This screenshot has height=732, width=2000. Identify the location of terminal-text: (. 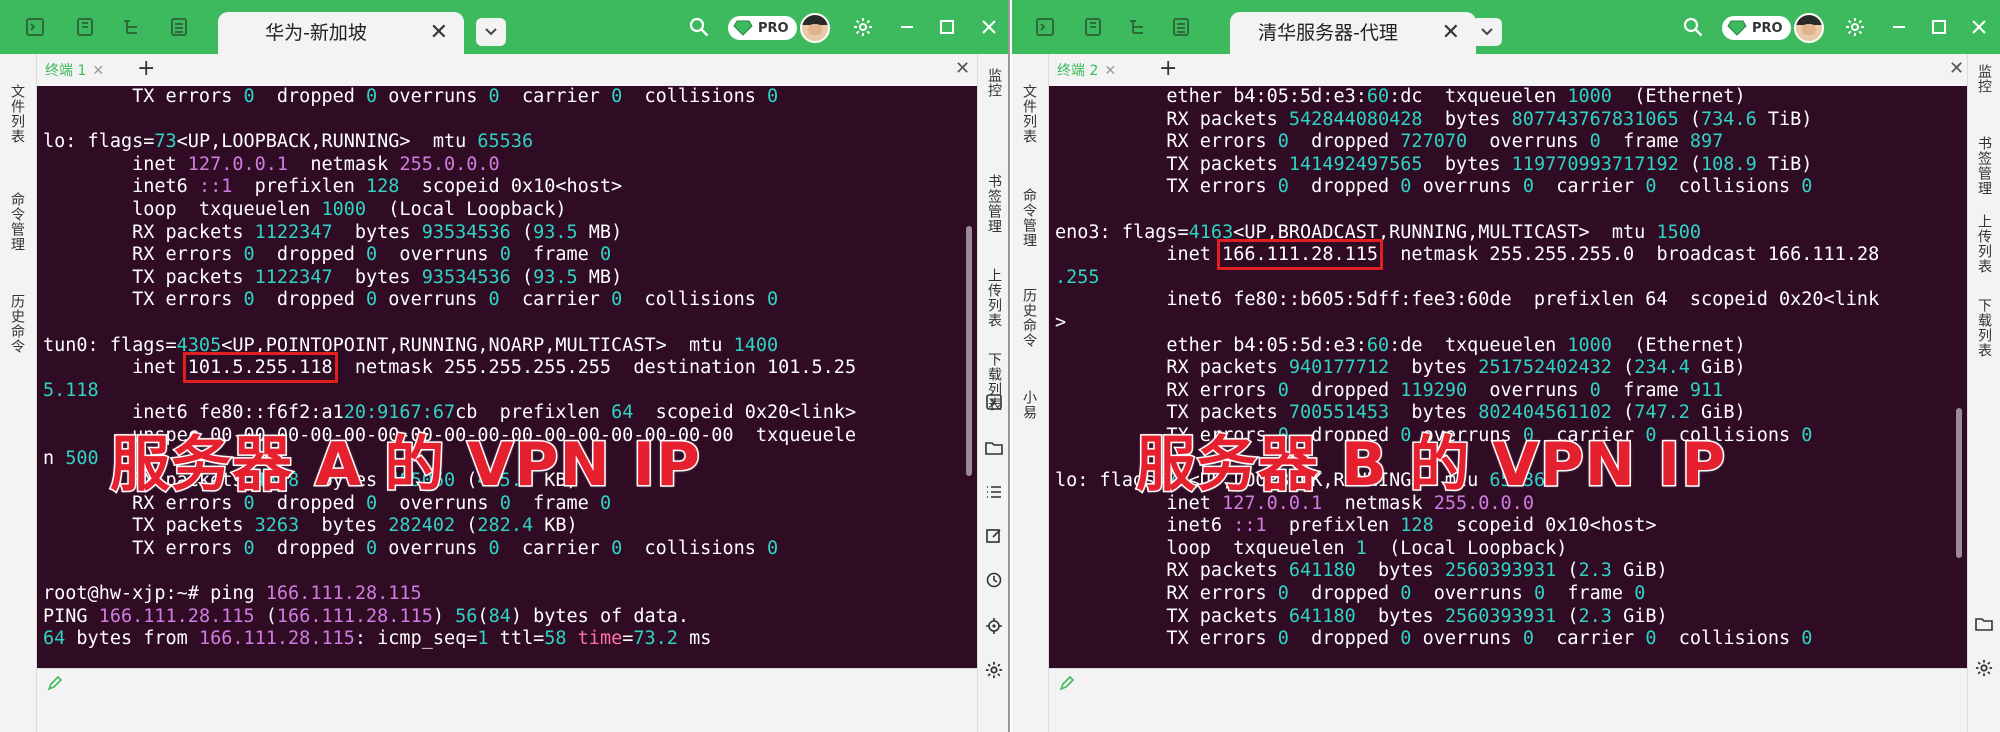
(1690, 164).